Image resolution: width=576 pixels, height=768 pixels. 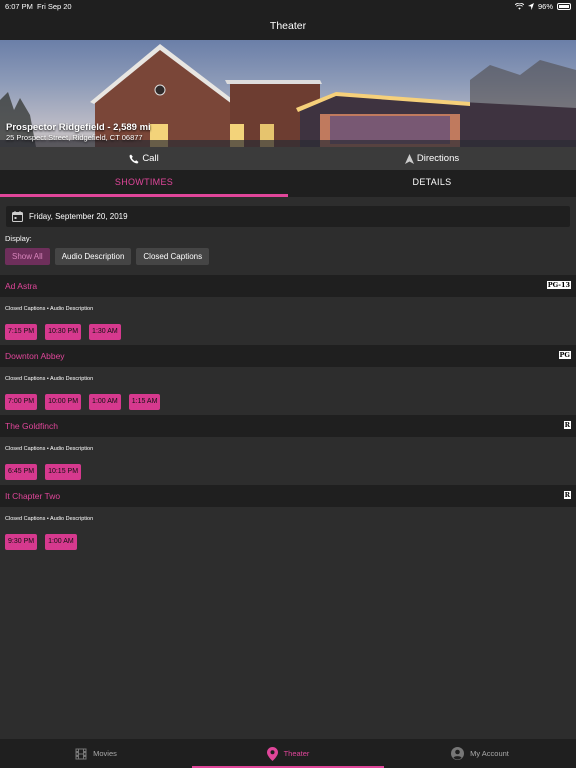 What do you see at coordinates (83, 402) in the screenshot?
I see `showtime-list: 7:00 PM 10:00 PM 1:00 AM 1:15 AM` at bounding box center [83, 402].